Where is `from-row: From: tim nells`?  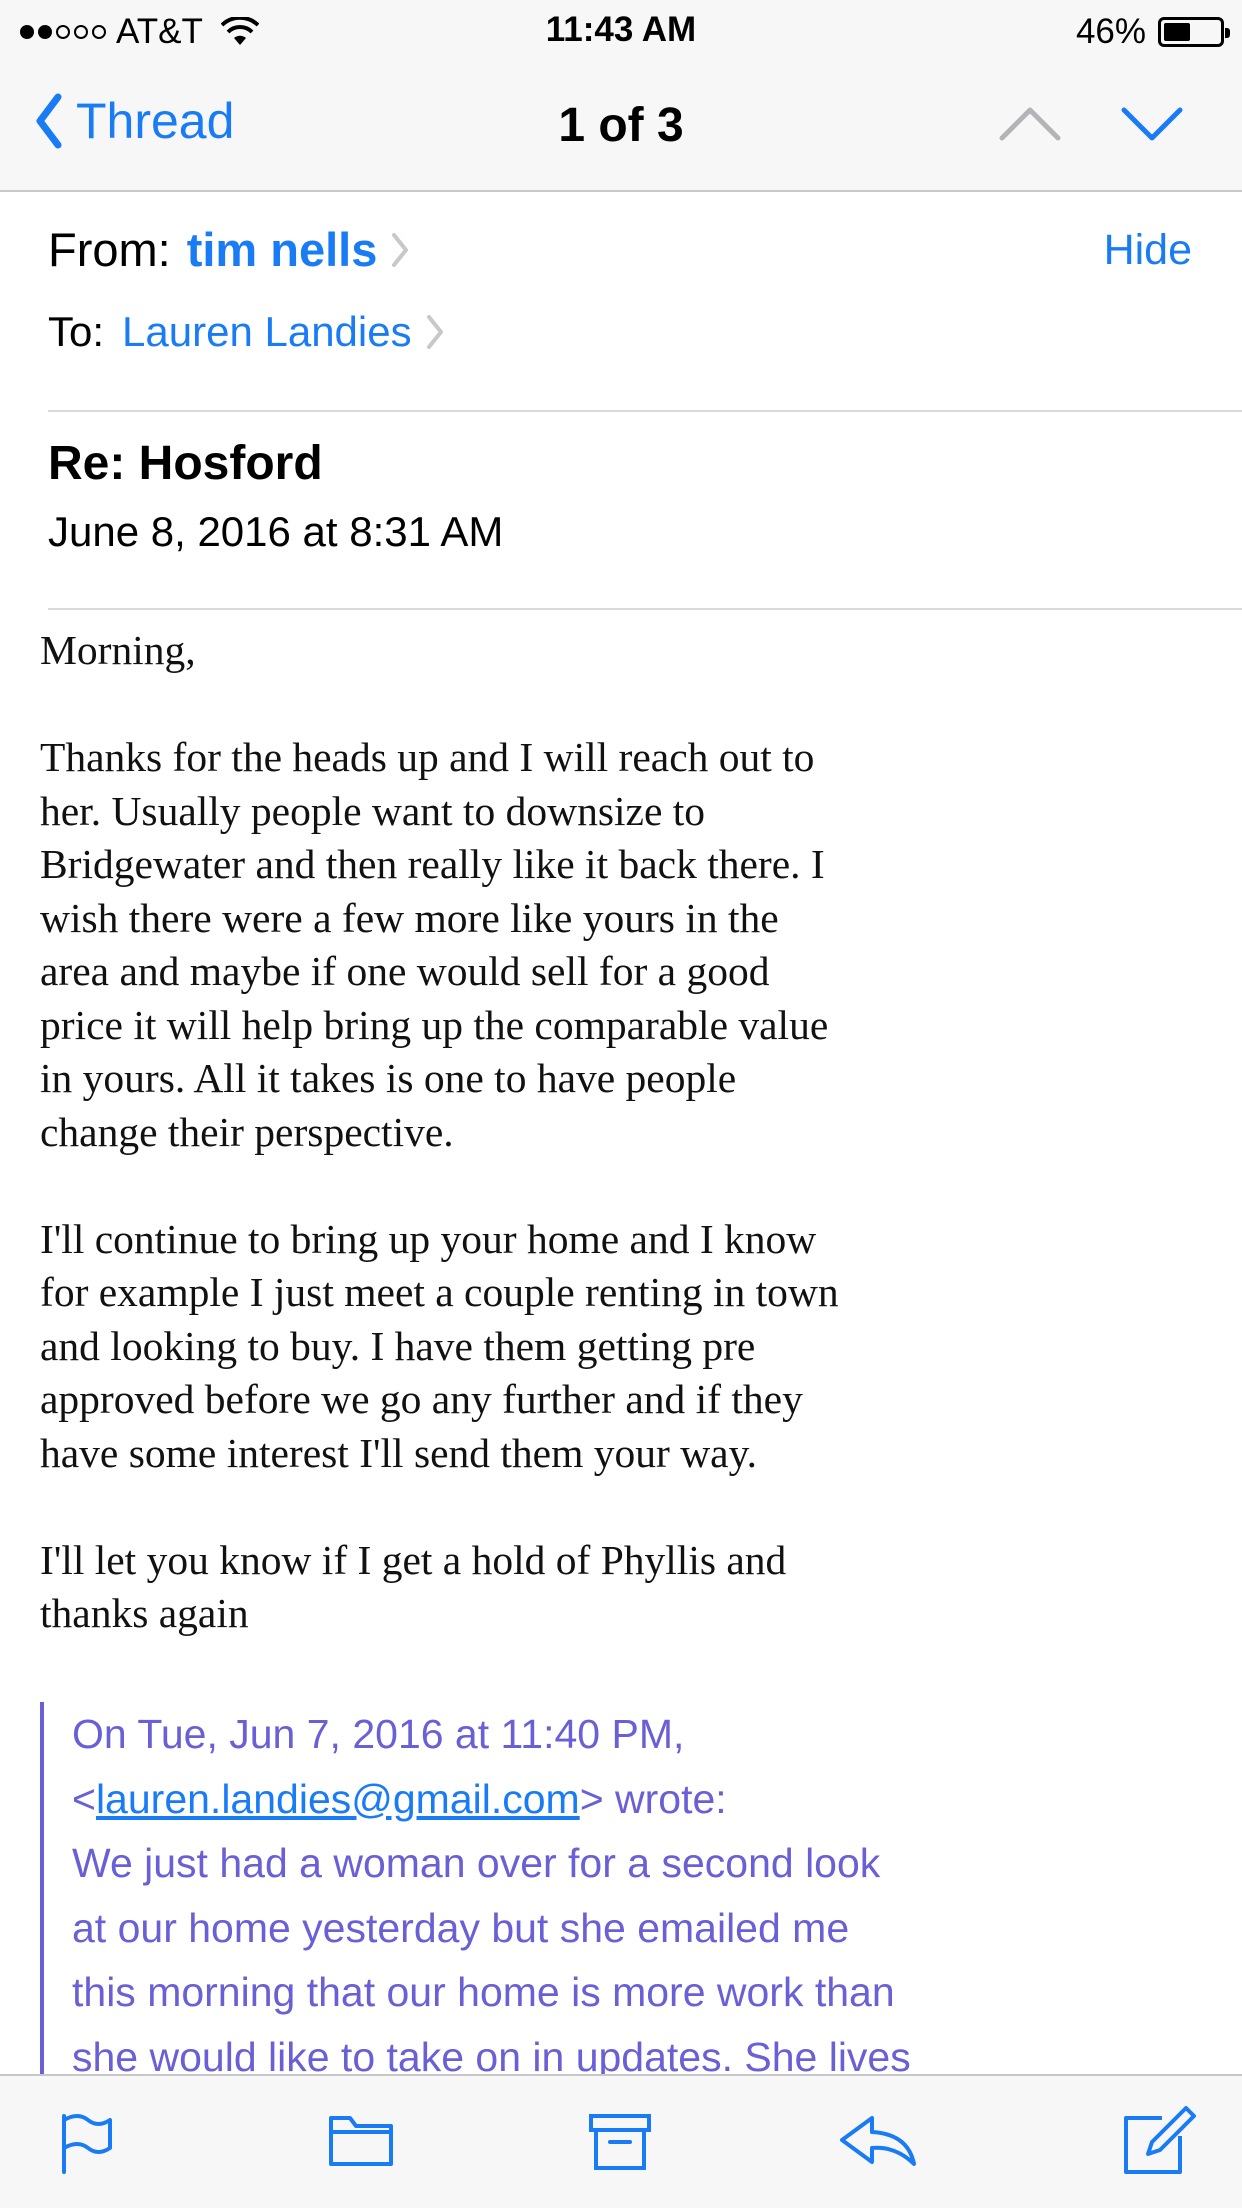
from-row: From: tim nells is located at coordinates (228, 249).